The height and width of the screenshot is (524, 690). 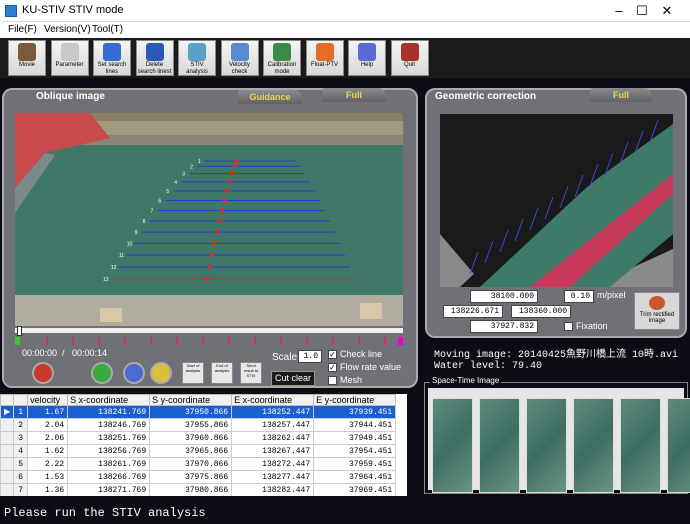 I want to click on column-header: E x-coordinate, so click(x=273, y=400).